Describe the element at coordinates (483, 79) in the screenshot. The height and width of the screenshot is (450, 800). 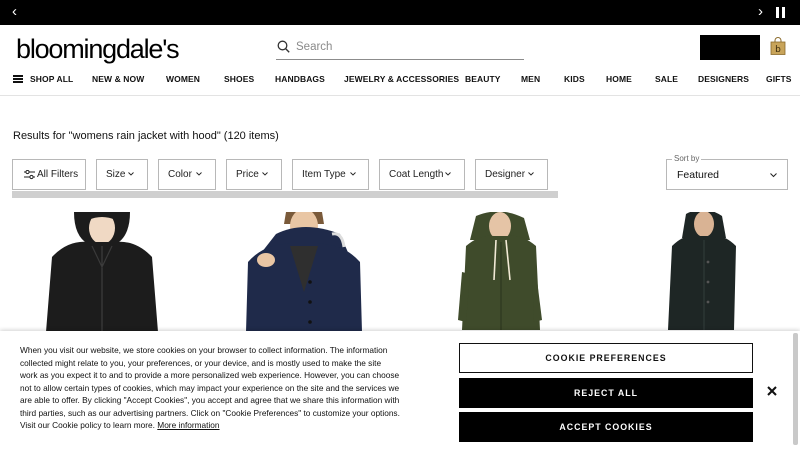
I see `nav-beauty: BEAUTY` at that location.